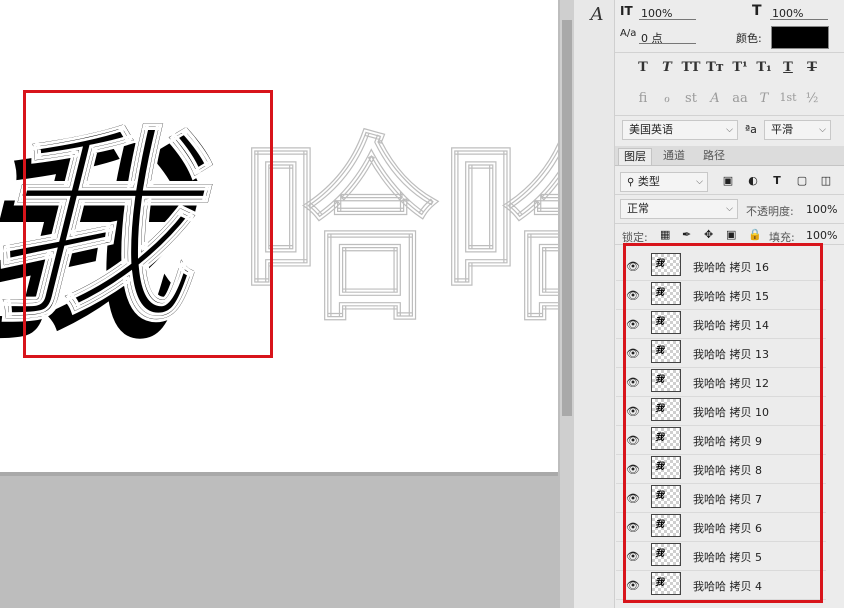  I want to click on opacity-value: 100%, so click(821, 209).